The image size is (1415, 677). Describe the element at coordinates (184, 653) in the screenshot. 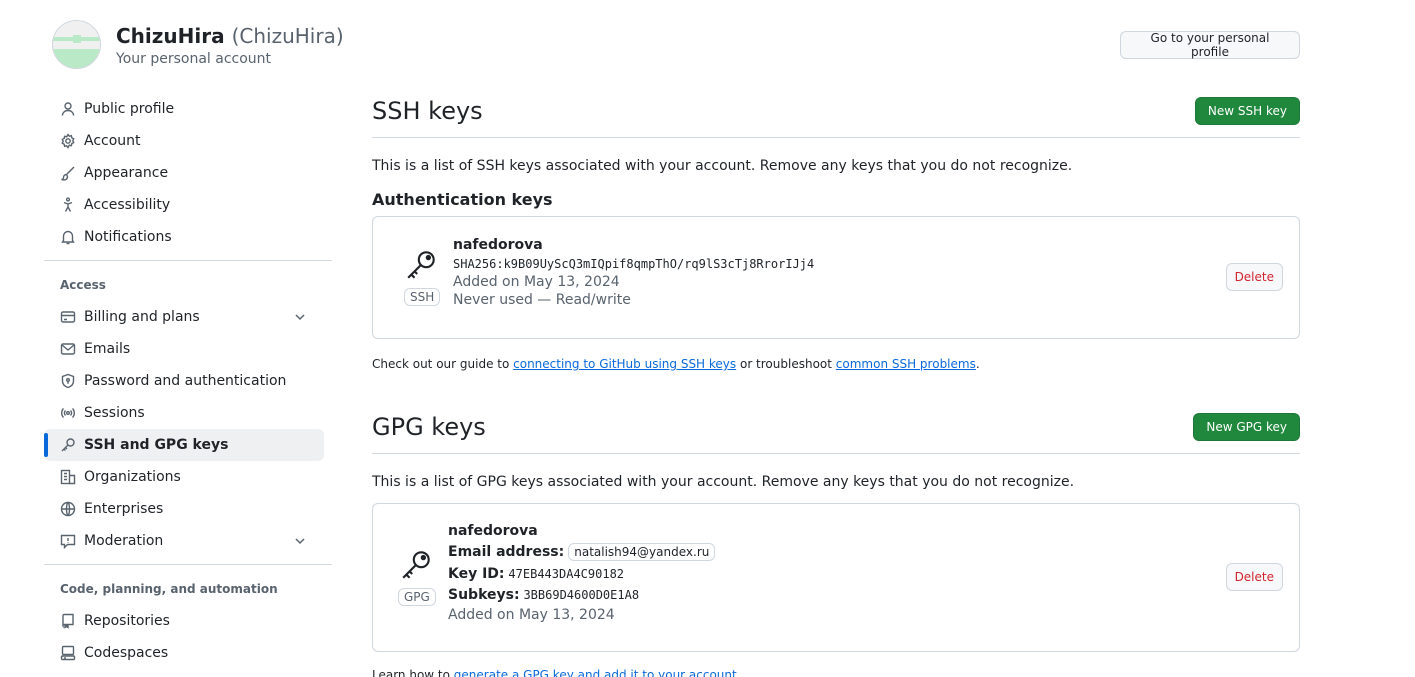

I see `sidebar-item-codespaces: Codespaces` at that location.